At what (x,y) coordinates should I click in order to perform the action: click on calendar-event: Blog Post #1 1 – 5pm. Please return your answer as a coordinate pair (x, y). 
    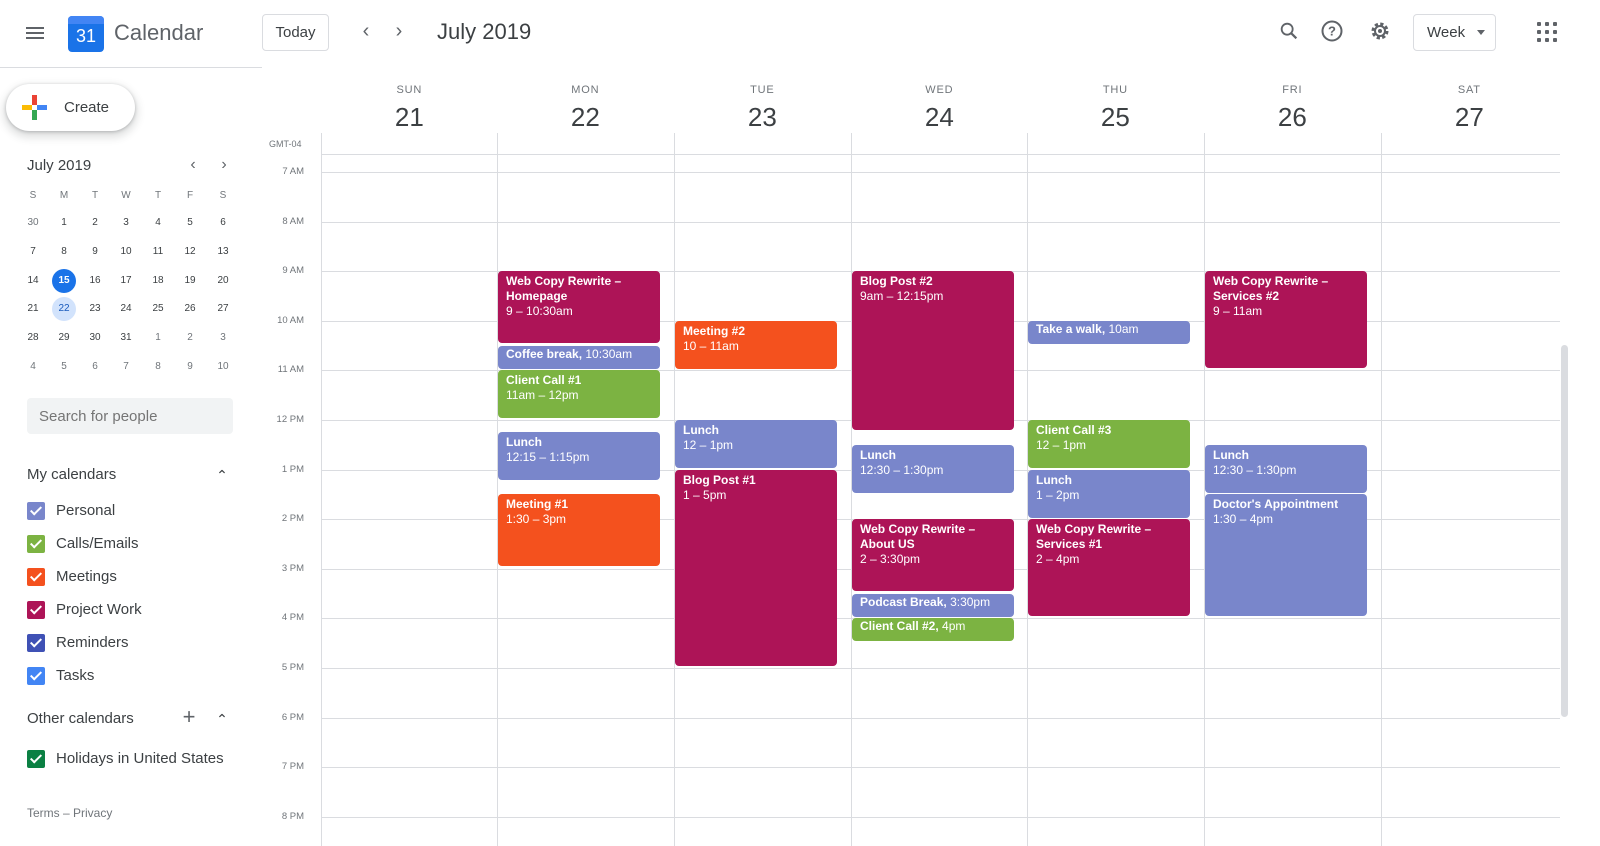
    Looking at the image, I should click on (756, 568).